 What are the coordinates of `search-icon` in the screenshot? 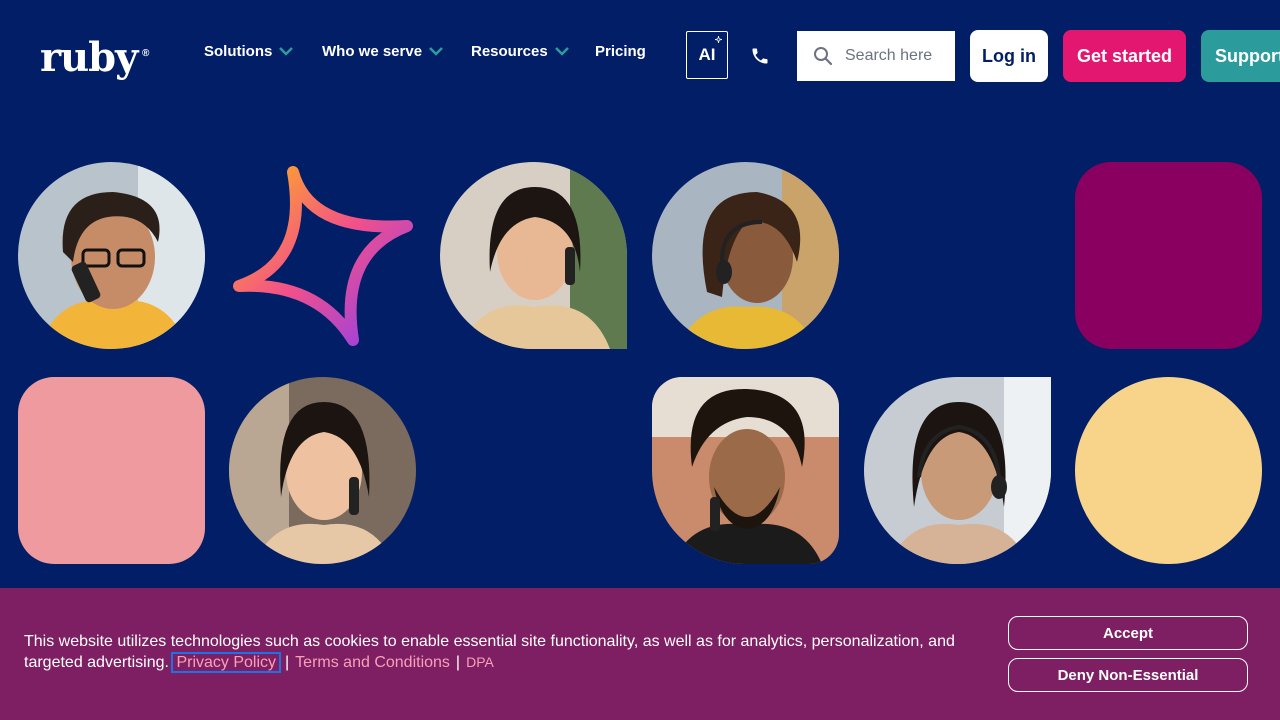 It's located at (823, 56).